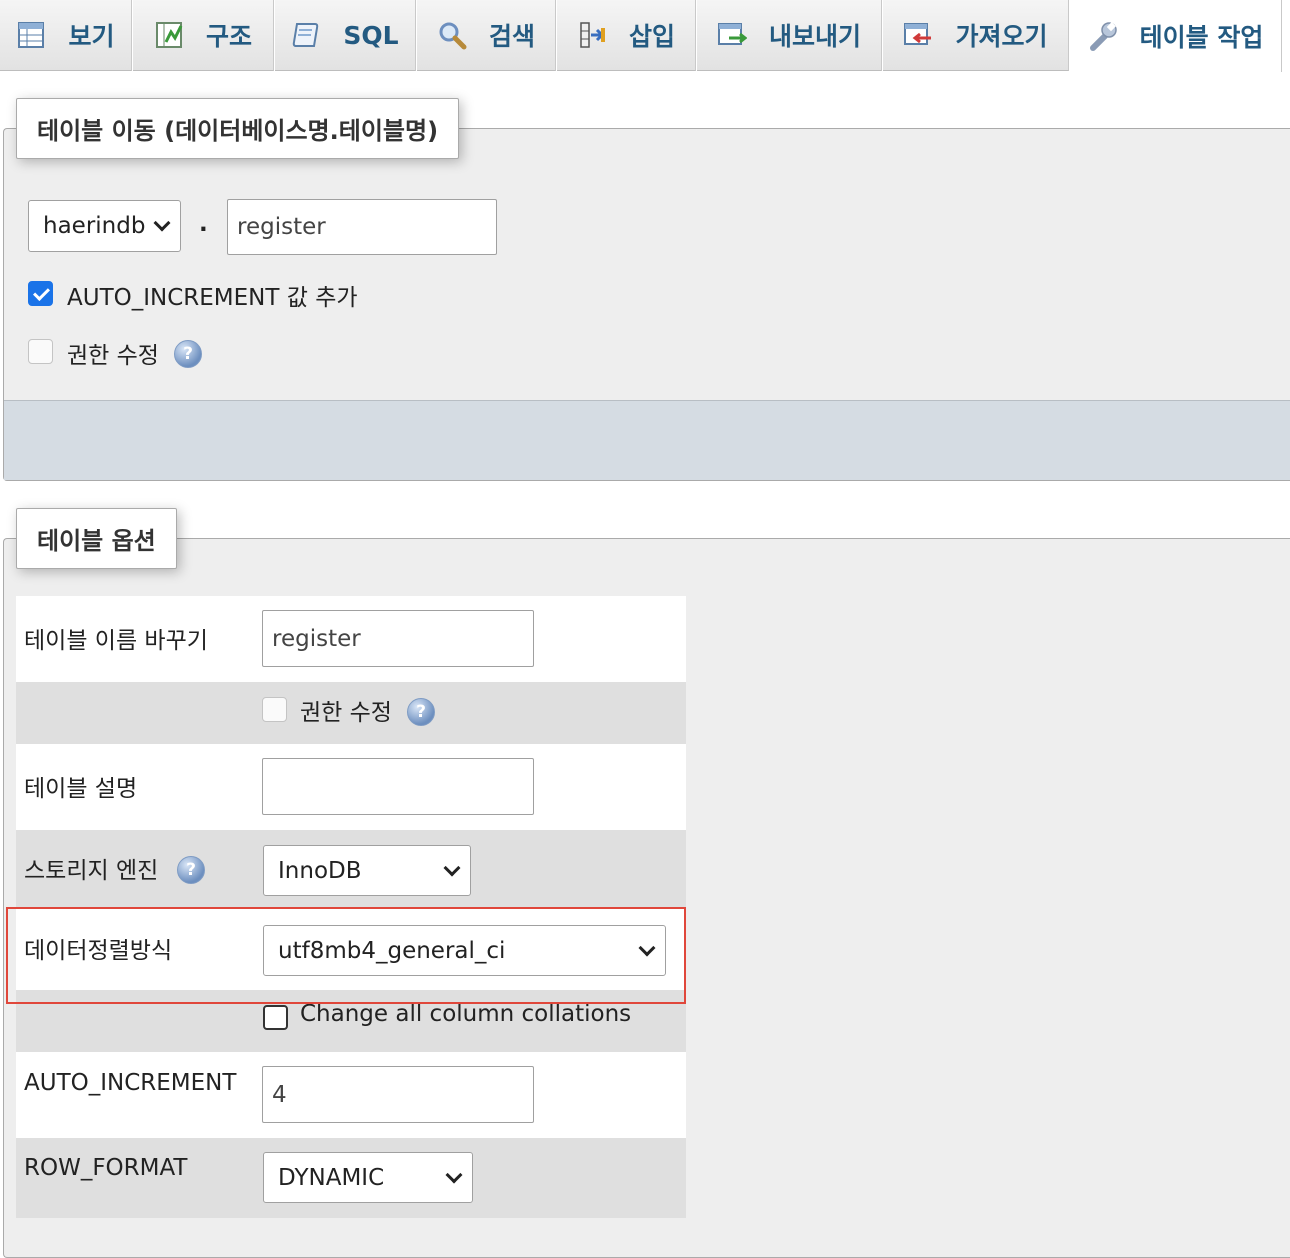 Image resolution: width=1290 pixels, height=1258 pixels. Describe the element at coordinates (466, 1014) in the screenshot. I see `change-all-collations-label: Change all column collations` at that location.